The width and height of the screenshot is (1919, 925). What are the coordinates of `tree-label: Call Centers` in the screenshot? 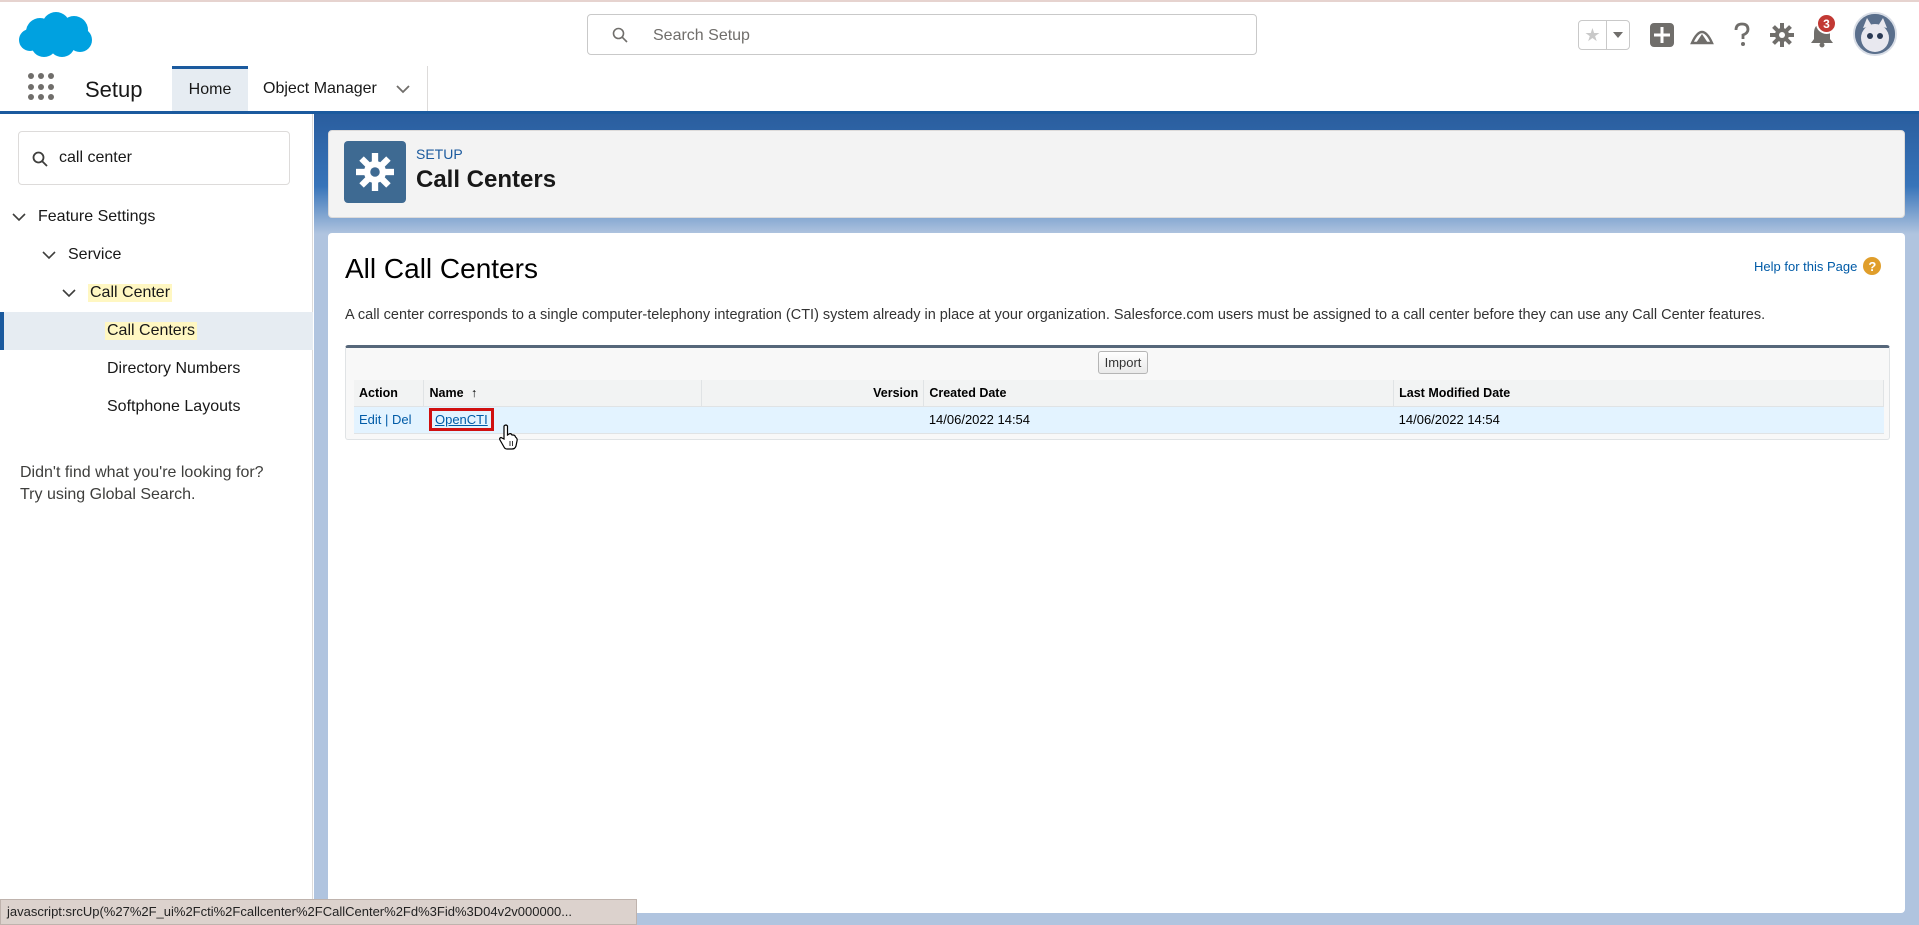 It's located at (151, 331).